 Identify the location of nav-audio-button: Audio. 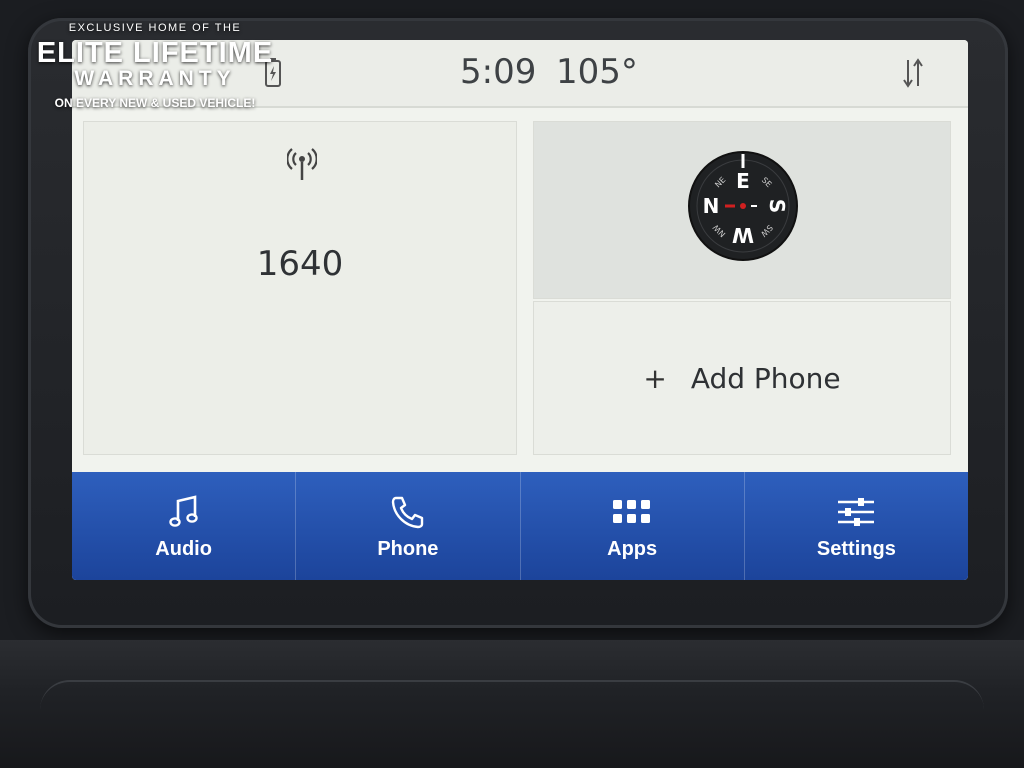
(184, 526).